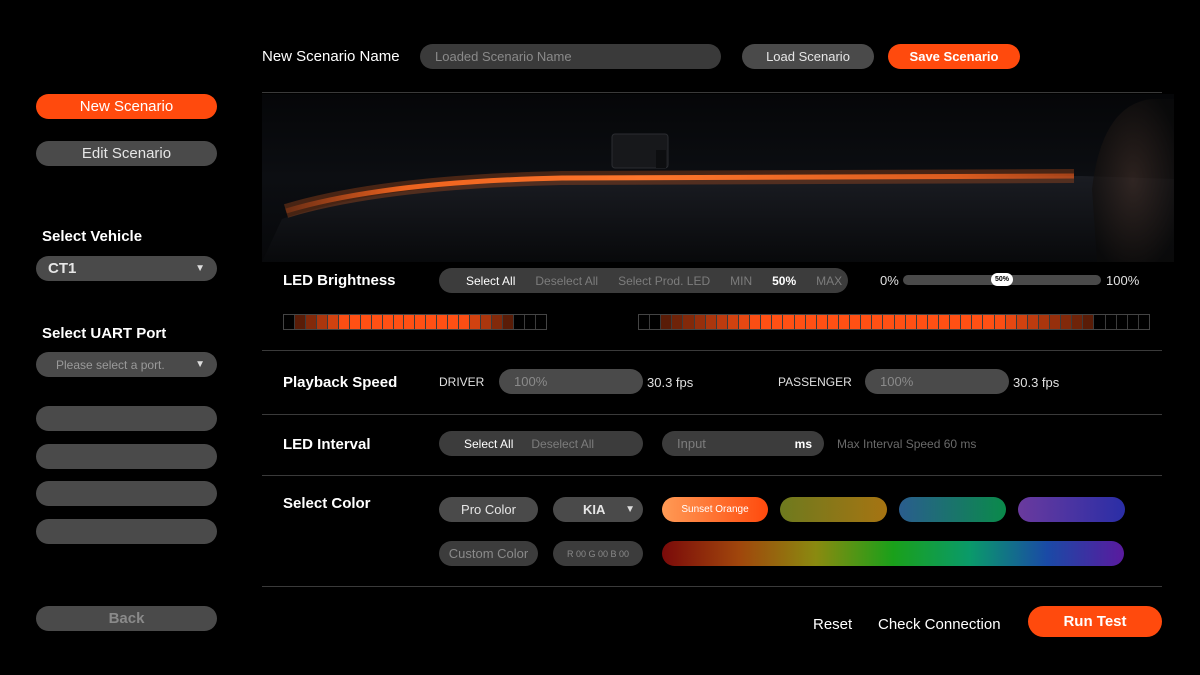 This screenshot has height=675, width=1200. Describe the element at coordinates (571, 381) in the screenshot. I see `driver-speed-input: 100%` at that location.